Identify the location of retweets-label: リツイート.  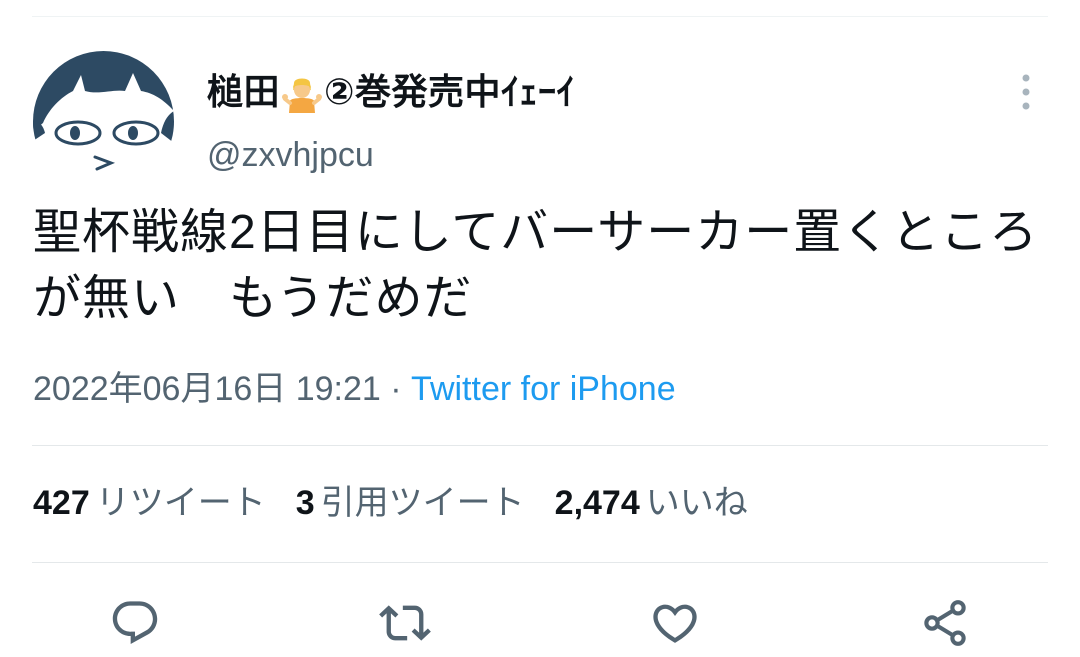
(180, 503).